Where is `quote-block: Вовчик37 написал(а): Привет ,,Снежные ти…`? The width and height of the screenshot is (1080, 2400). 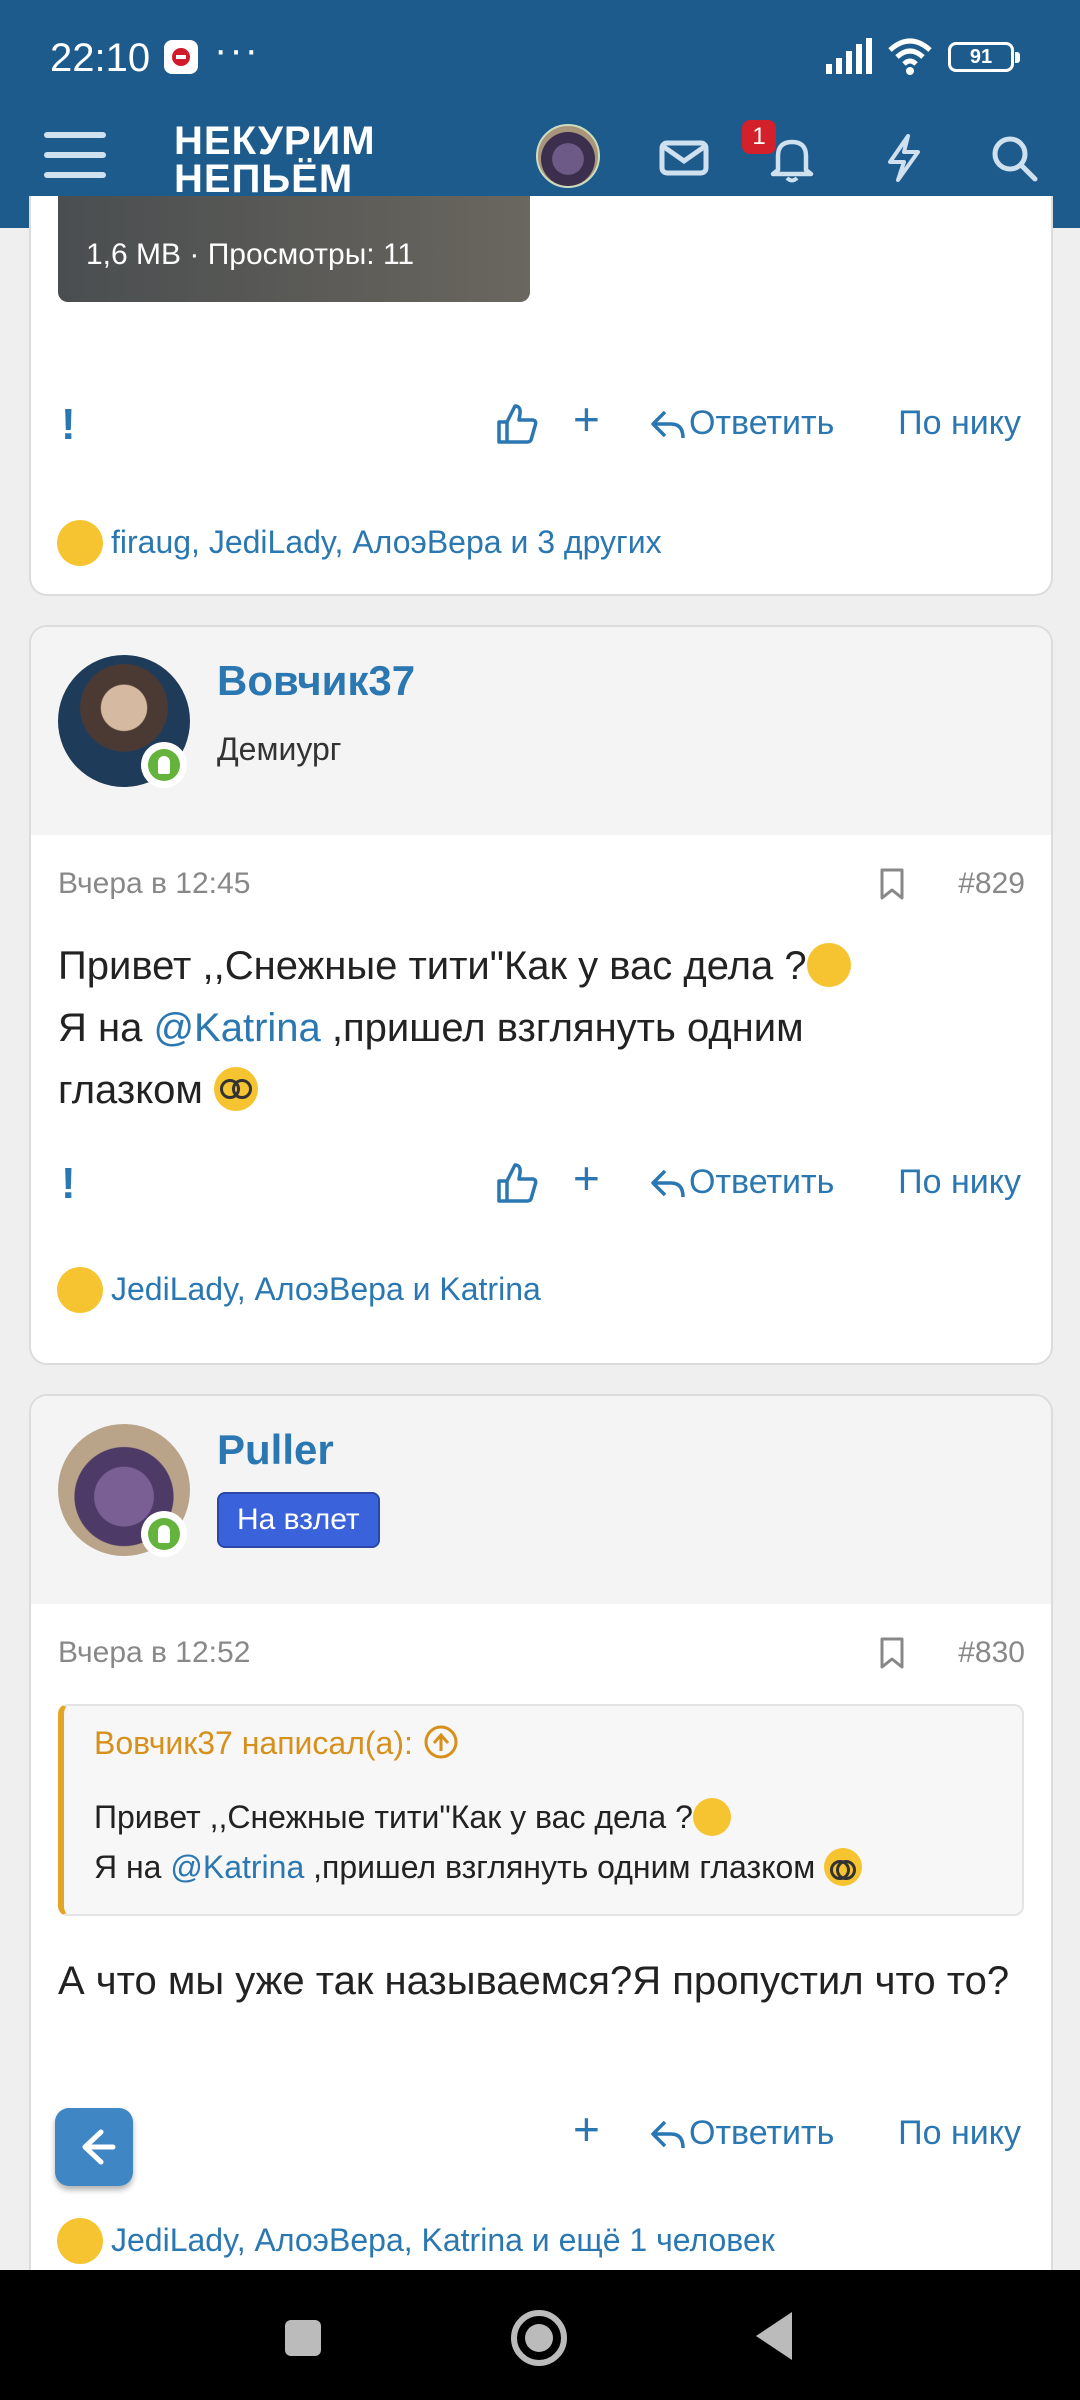
quote-block: Вовчик37 написал(а): Привет ,,Снежные ти… is located at coordinates (541, 1810).